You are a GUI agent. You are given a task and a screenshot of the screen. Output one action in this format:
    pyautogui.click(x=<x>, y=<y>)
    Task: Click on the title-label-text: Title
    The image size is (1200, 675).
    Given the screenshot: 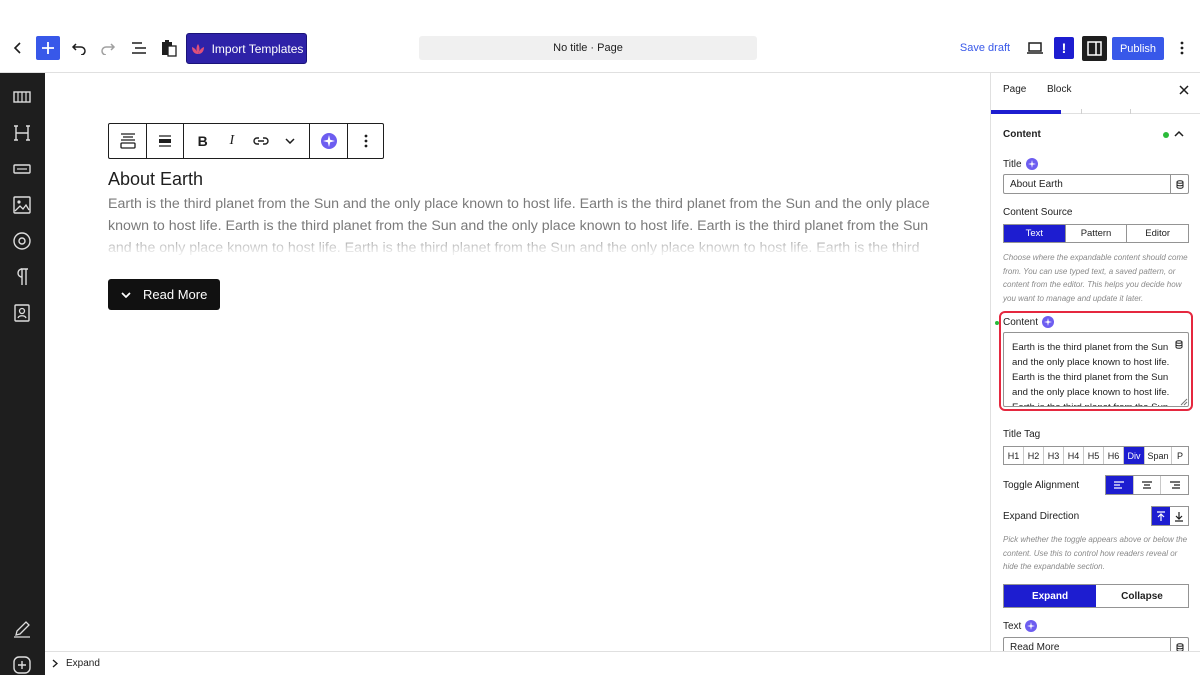 What is the action you would take?
    pyautogui.click(x=1012, y=164)
    